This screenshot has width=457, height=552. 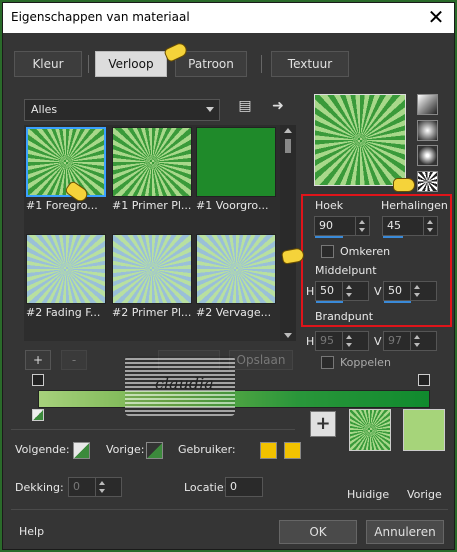 I want to click on add-stop-label: +, so click(x=38, y=360).